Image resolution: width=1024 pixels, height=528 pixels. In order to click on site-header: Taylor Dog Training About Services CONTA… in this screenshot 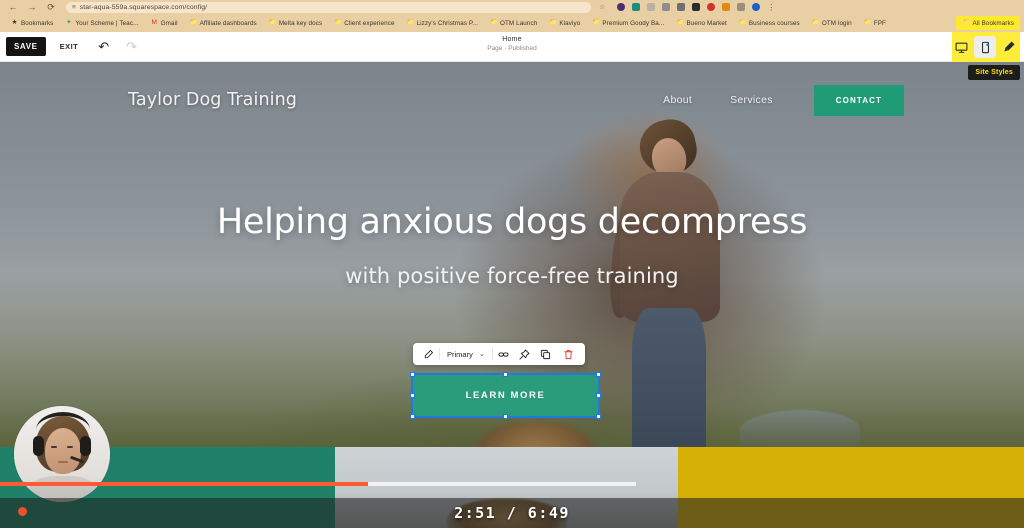, I will do `click(512, 100)`.